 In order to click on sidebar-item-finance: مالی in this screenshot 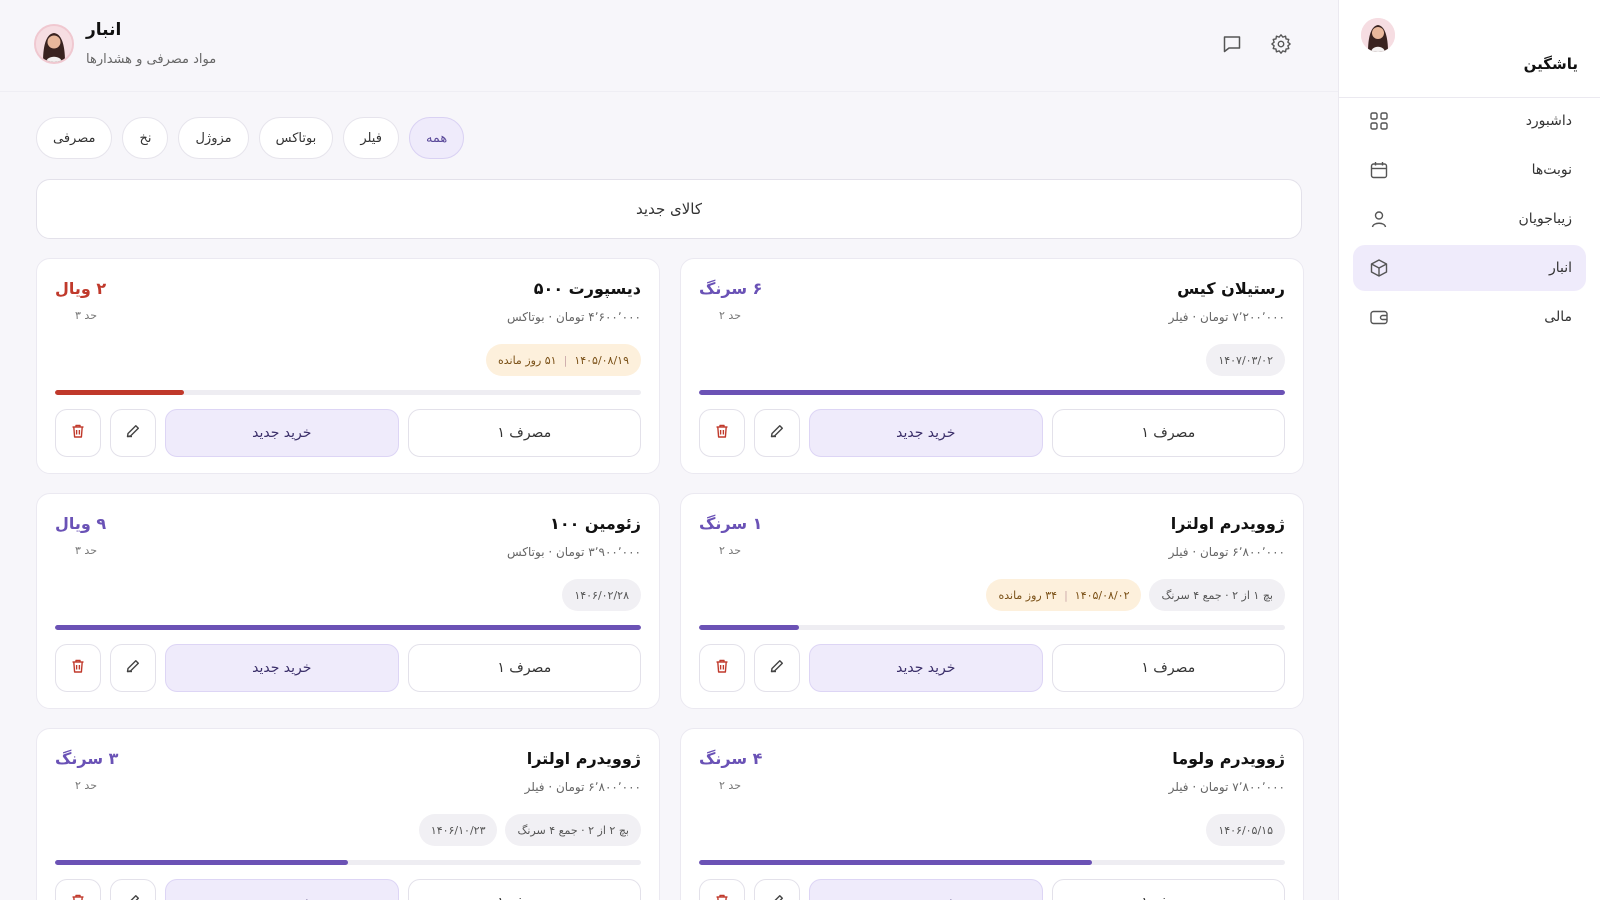, I will do `click(1469, 317)`.